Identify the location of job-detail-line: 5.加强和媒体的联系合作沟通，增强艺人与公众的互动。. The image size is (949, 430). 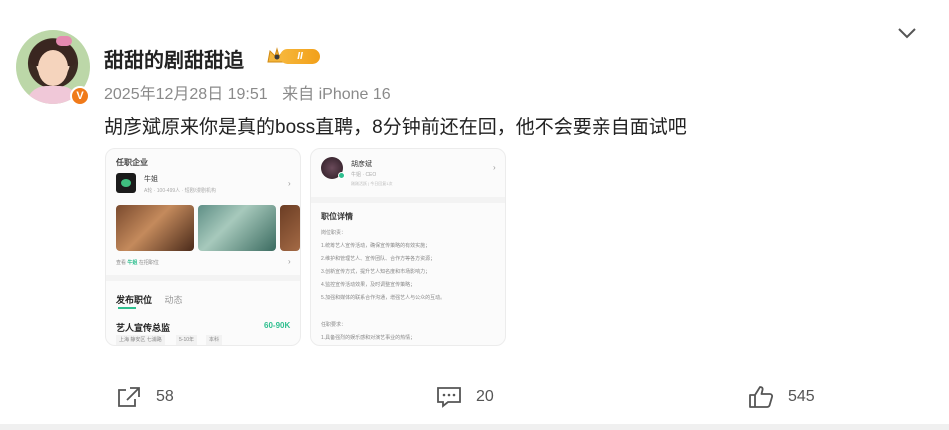
(383, 298).